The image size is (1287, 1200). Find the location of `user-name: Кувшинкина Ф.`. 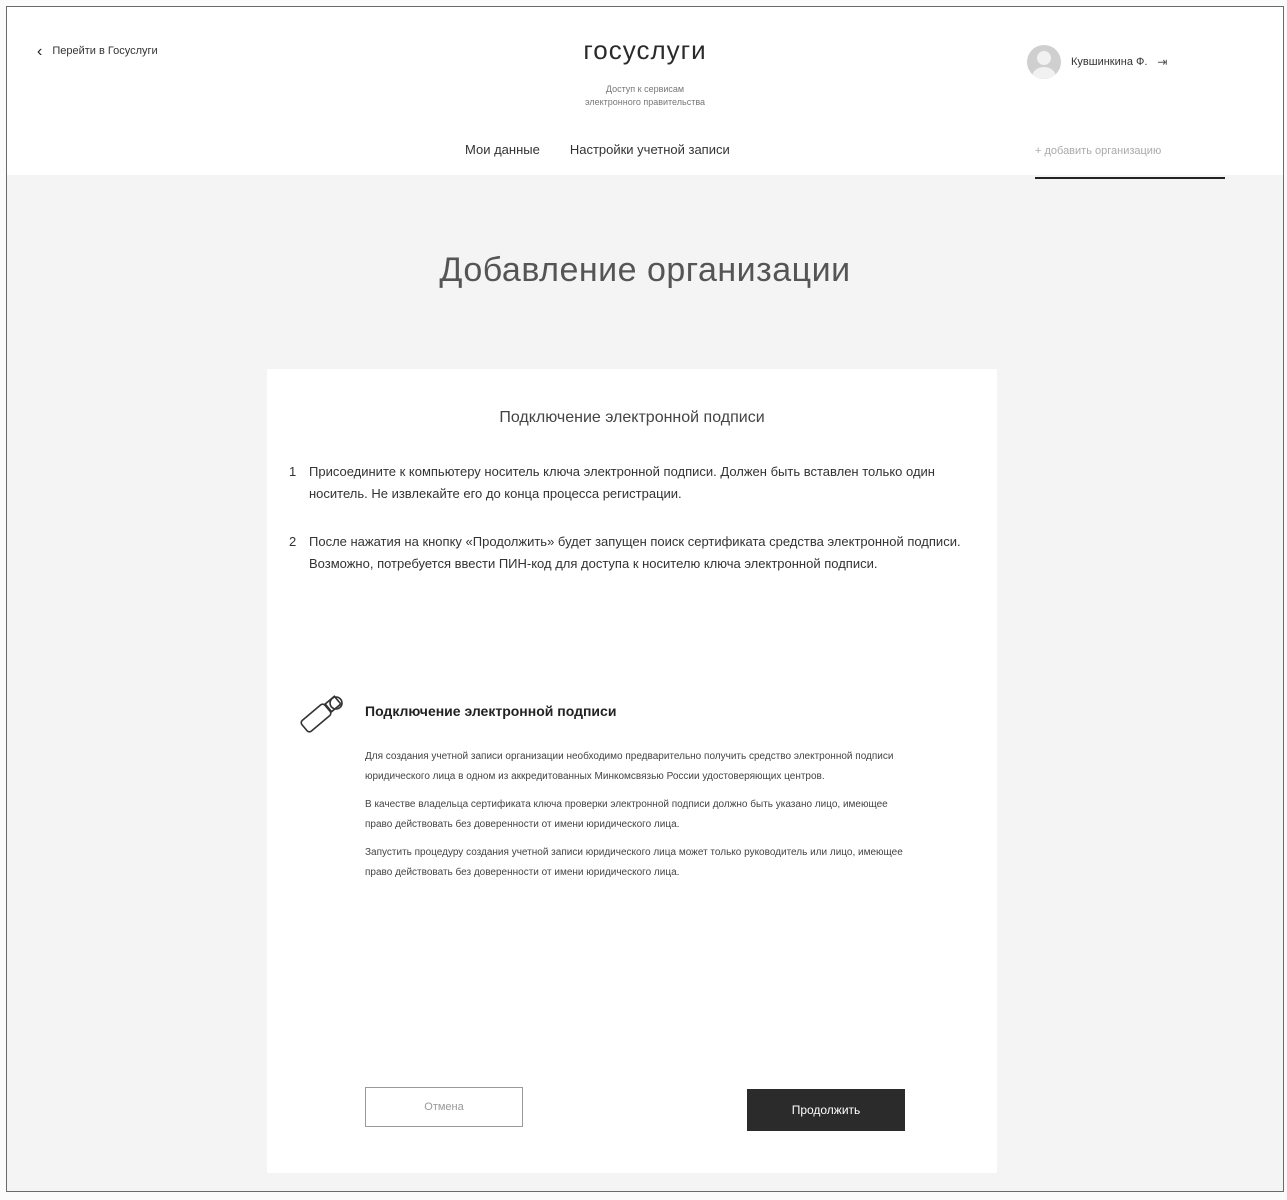

user-name: Кувшинкина Ф. is located at coordinates (1109, 62).